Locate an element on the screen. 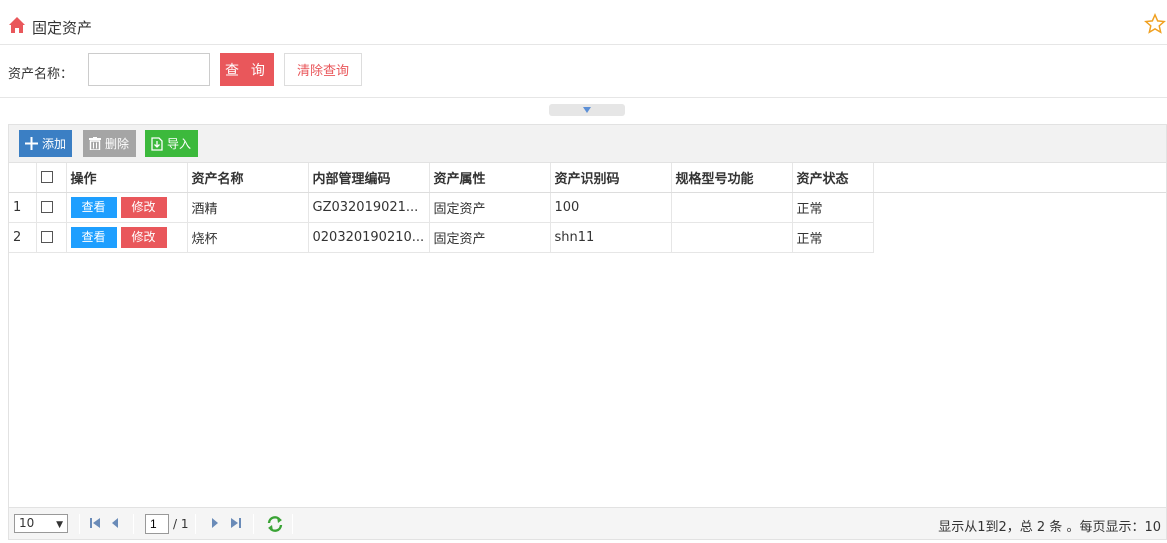 The height and width of the screenshot is (543, 1167). grid-toolbar: 添加 删除 导入 is located at coordinates (587, 144).